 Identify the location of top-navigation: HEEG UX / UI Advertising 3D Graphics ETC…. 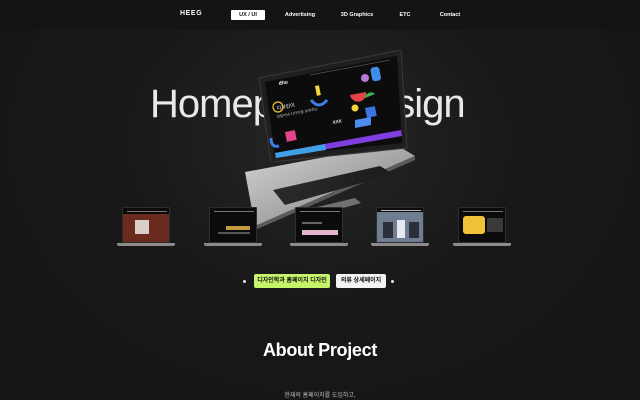
(320, 15).